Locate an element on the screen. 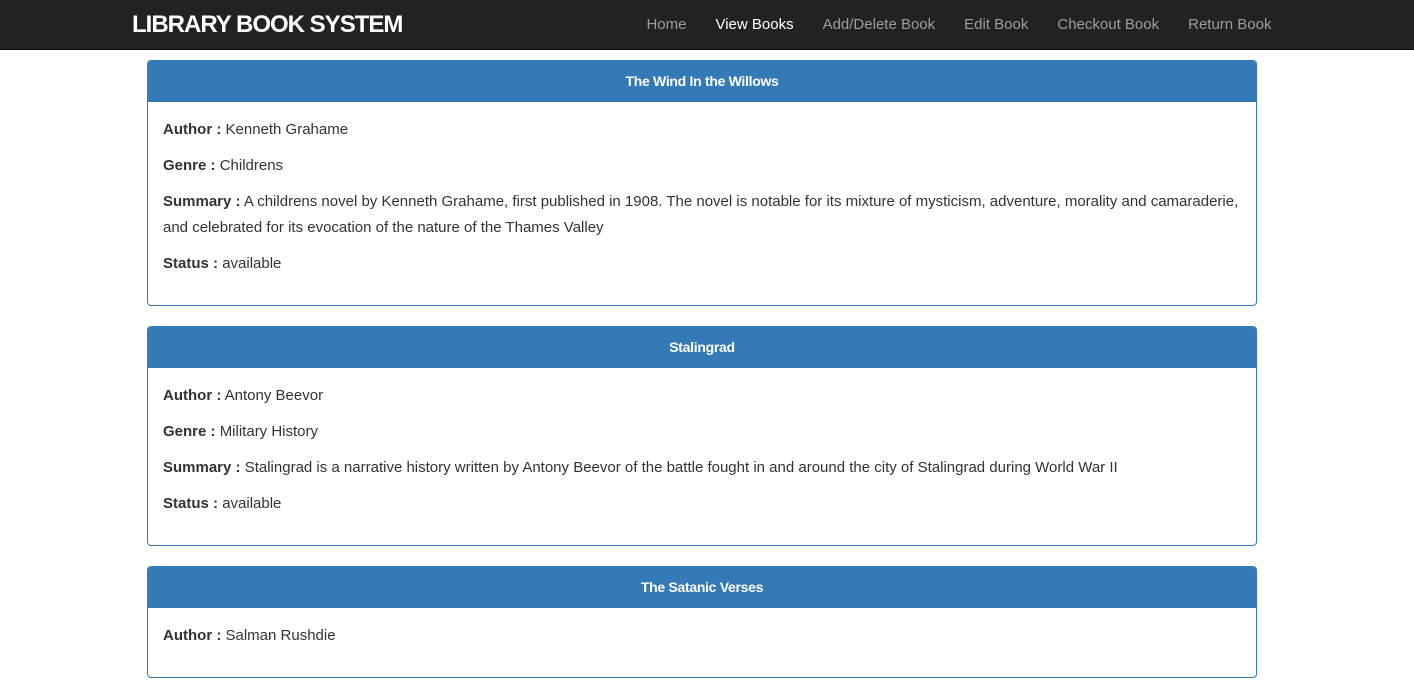  book-genre: Genre : Military History is located at coordinates (702, 432).